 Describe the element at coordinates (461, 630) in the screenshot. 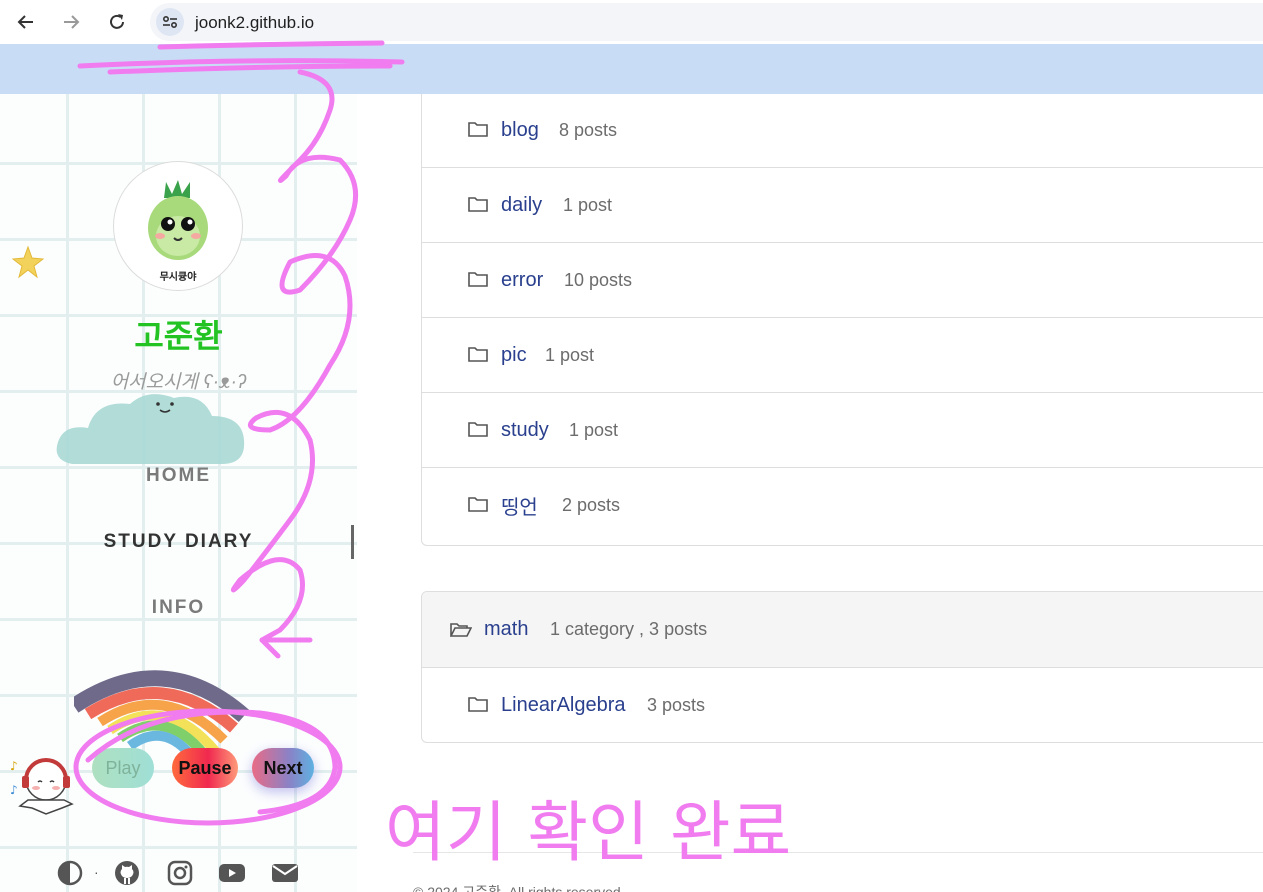

I see `folder-open-icon` at that location.